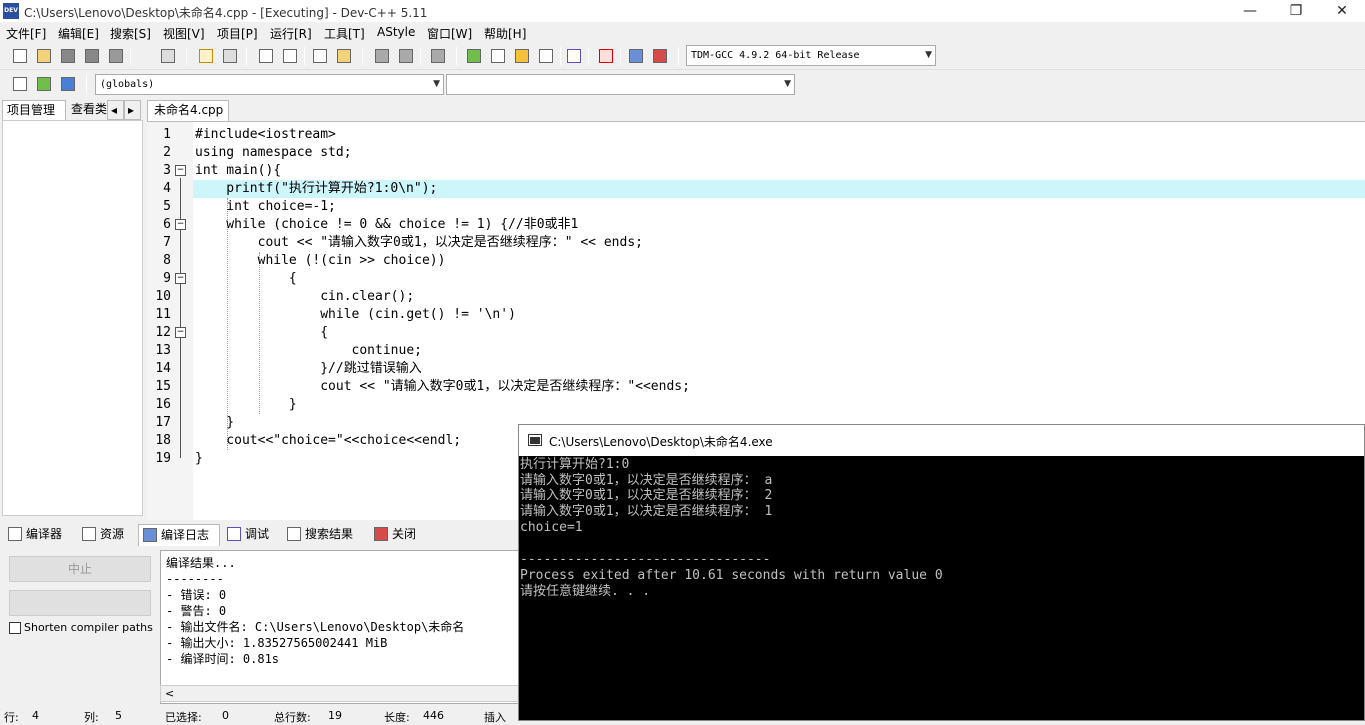 The height and width of the screenshot is (725, 1365). Describe the element at coordinates (115, 110) in the screenshot. I see `tab-scroll-left: ◂` at that location.